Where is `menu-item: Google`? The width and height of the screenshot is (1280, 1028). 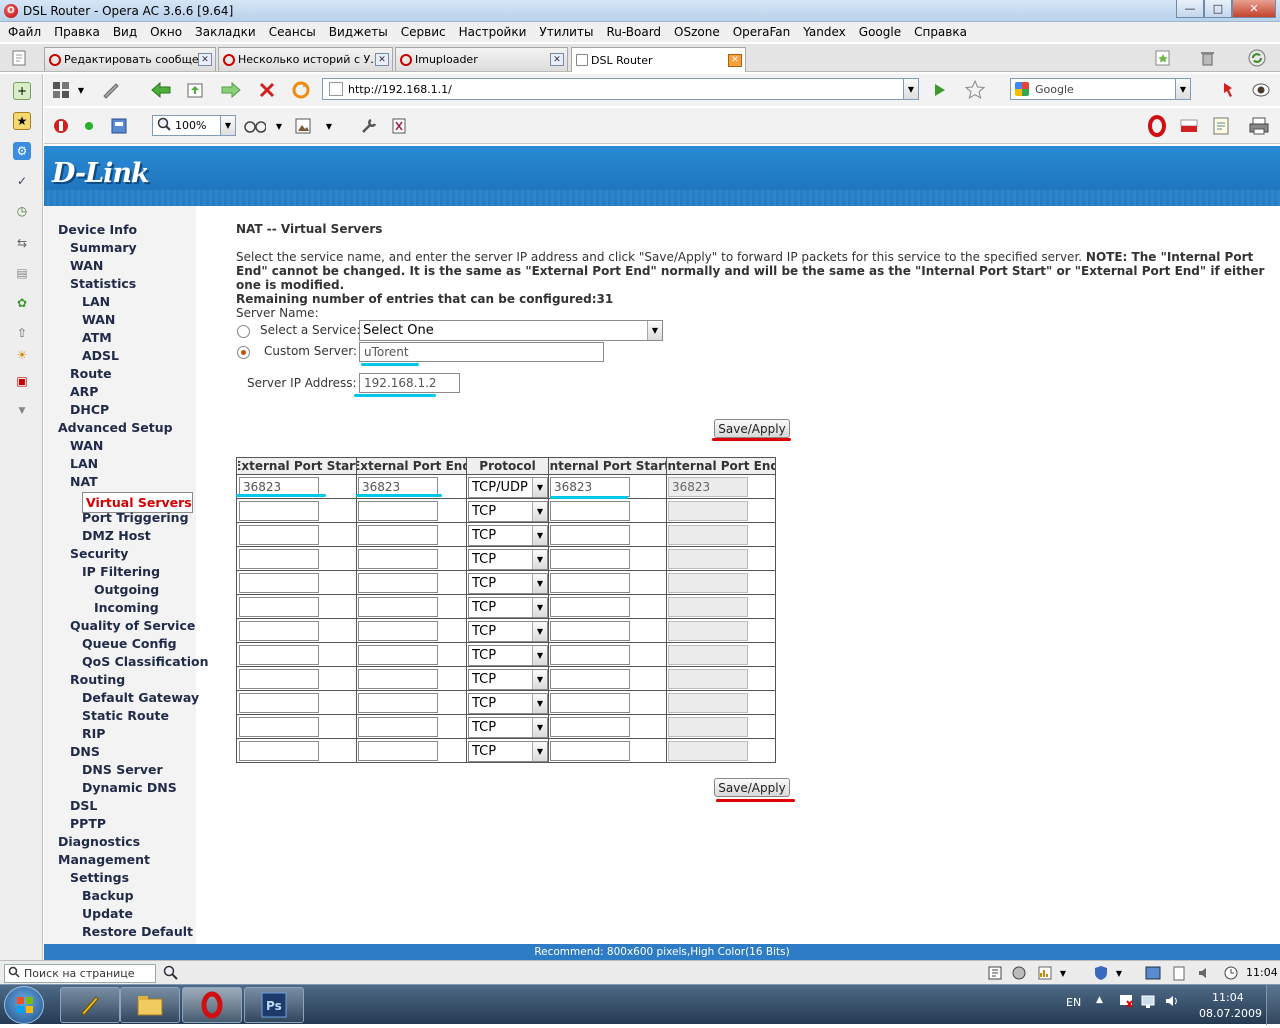
menu-item: Google is located at coordinates (880, 32).